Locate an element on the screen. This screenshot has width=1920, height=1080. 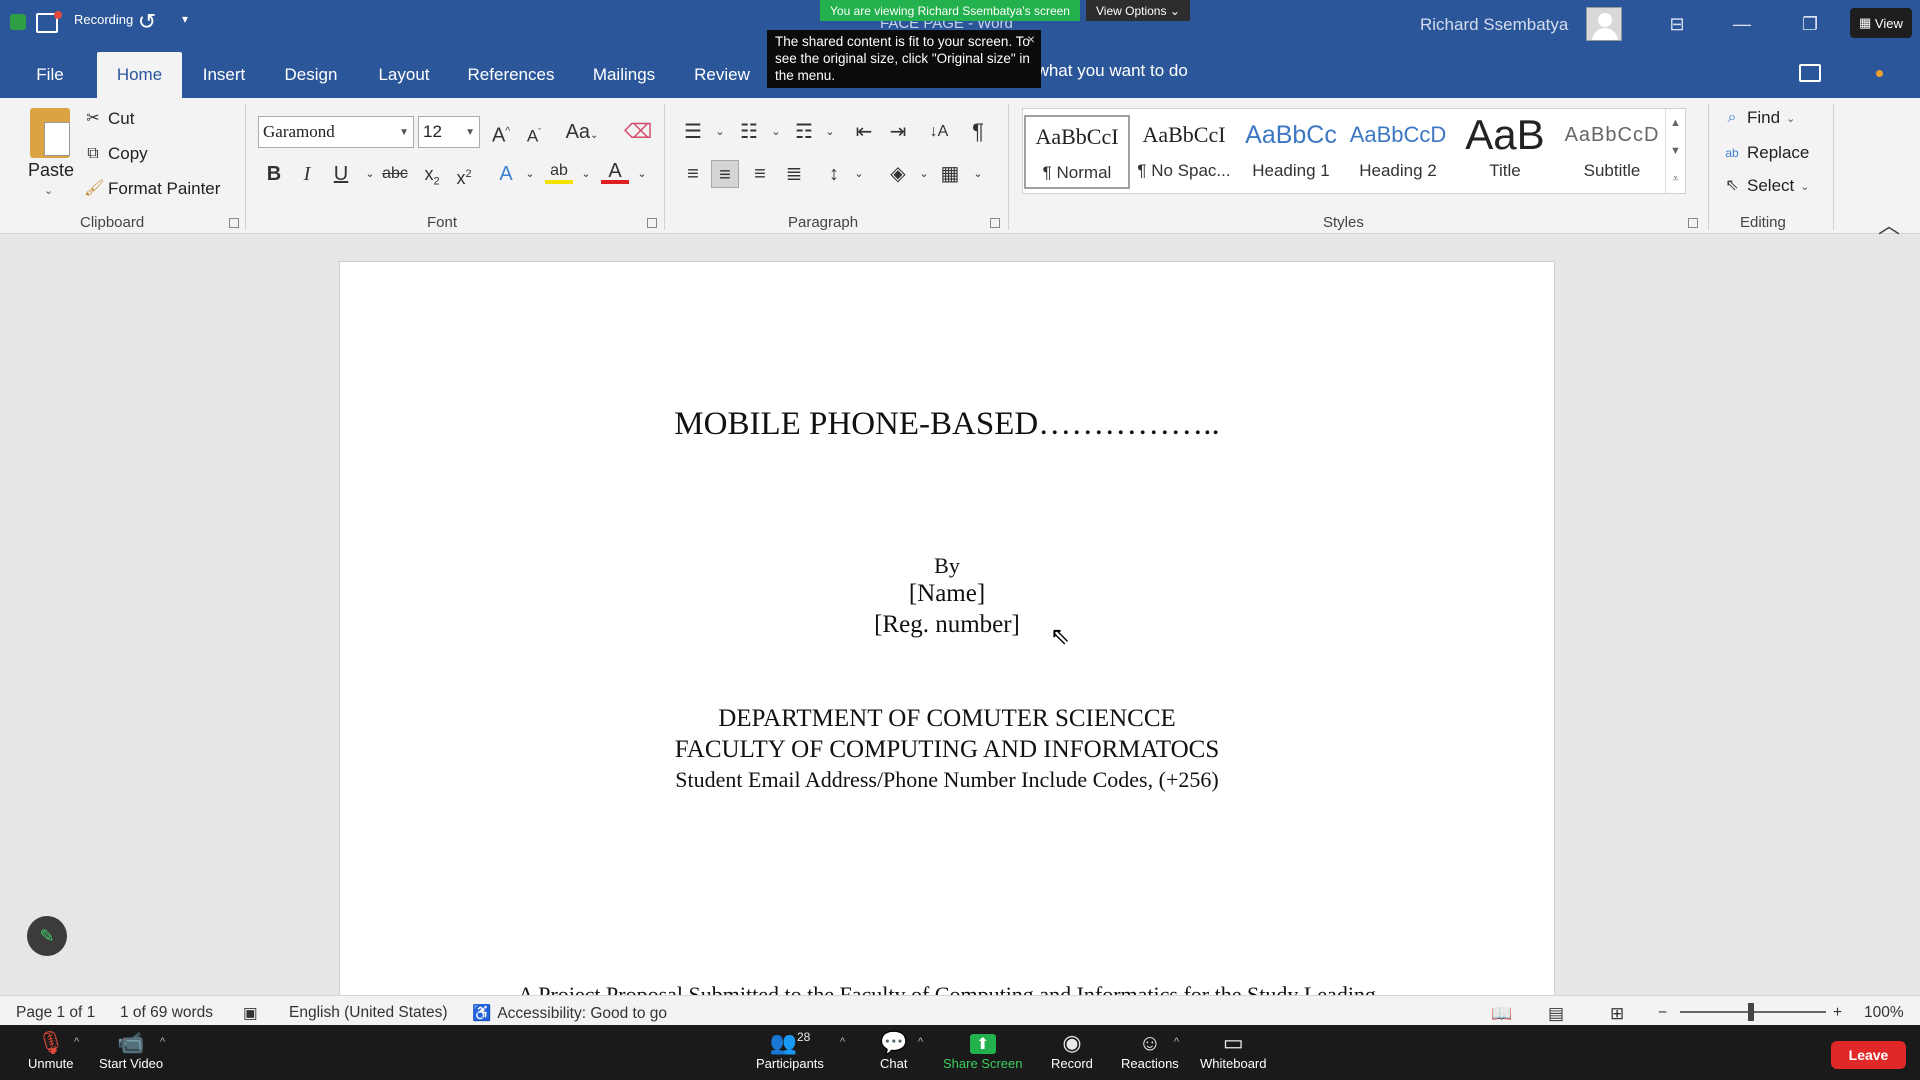
word-count: 1 of 69 words is located at coordinates (166, 1013).